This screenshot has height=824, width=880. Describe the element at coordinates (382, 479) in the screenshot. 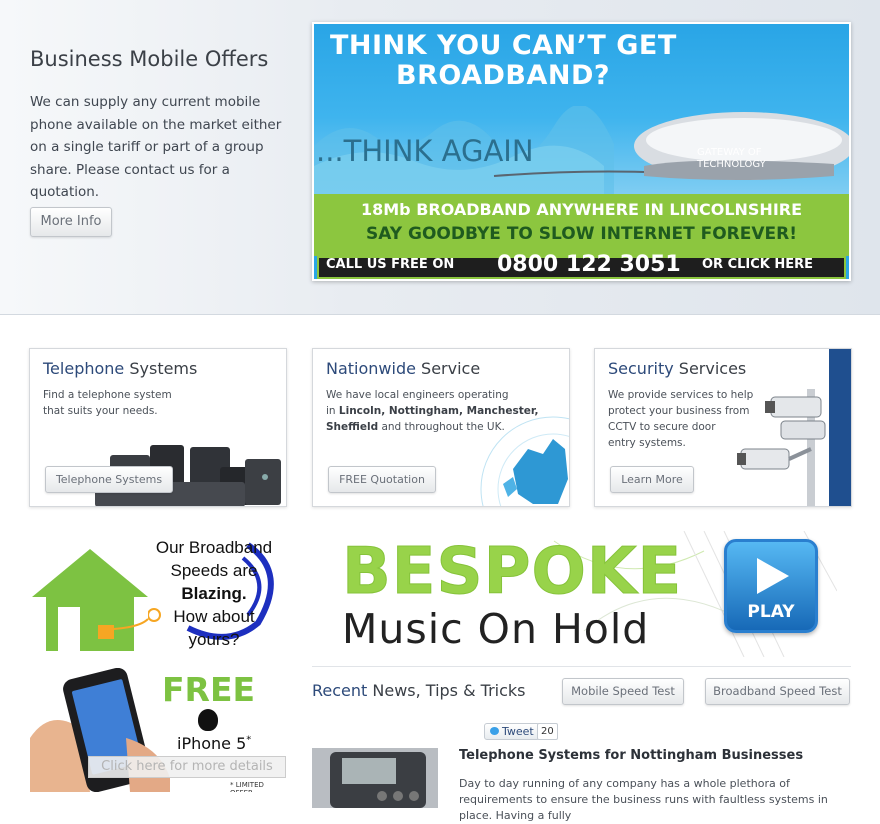

I see `free-quotation-button: FREE Quotation` at that location.